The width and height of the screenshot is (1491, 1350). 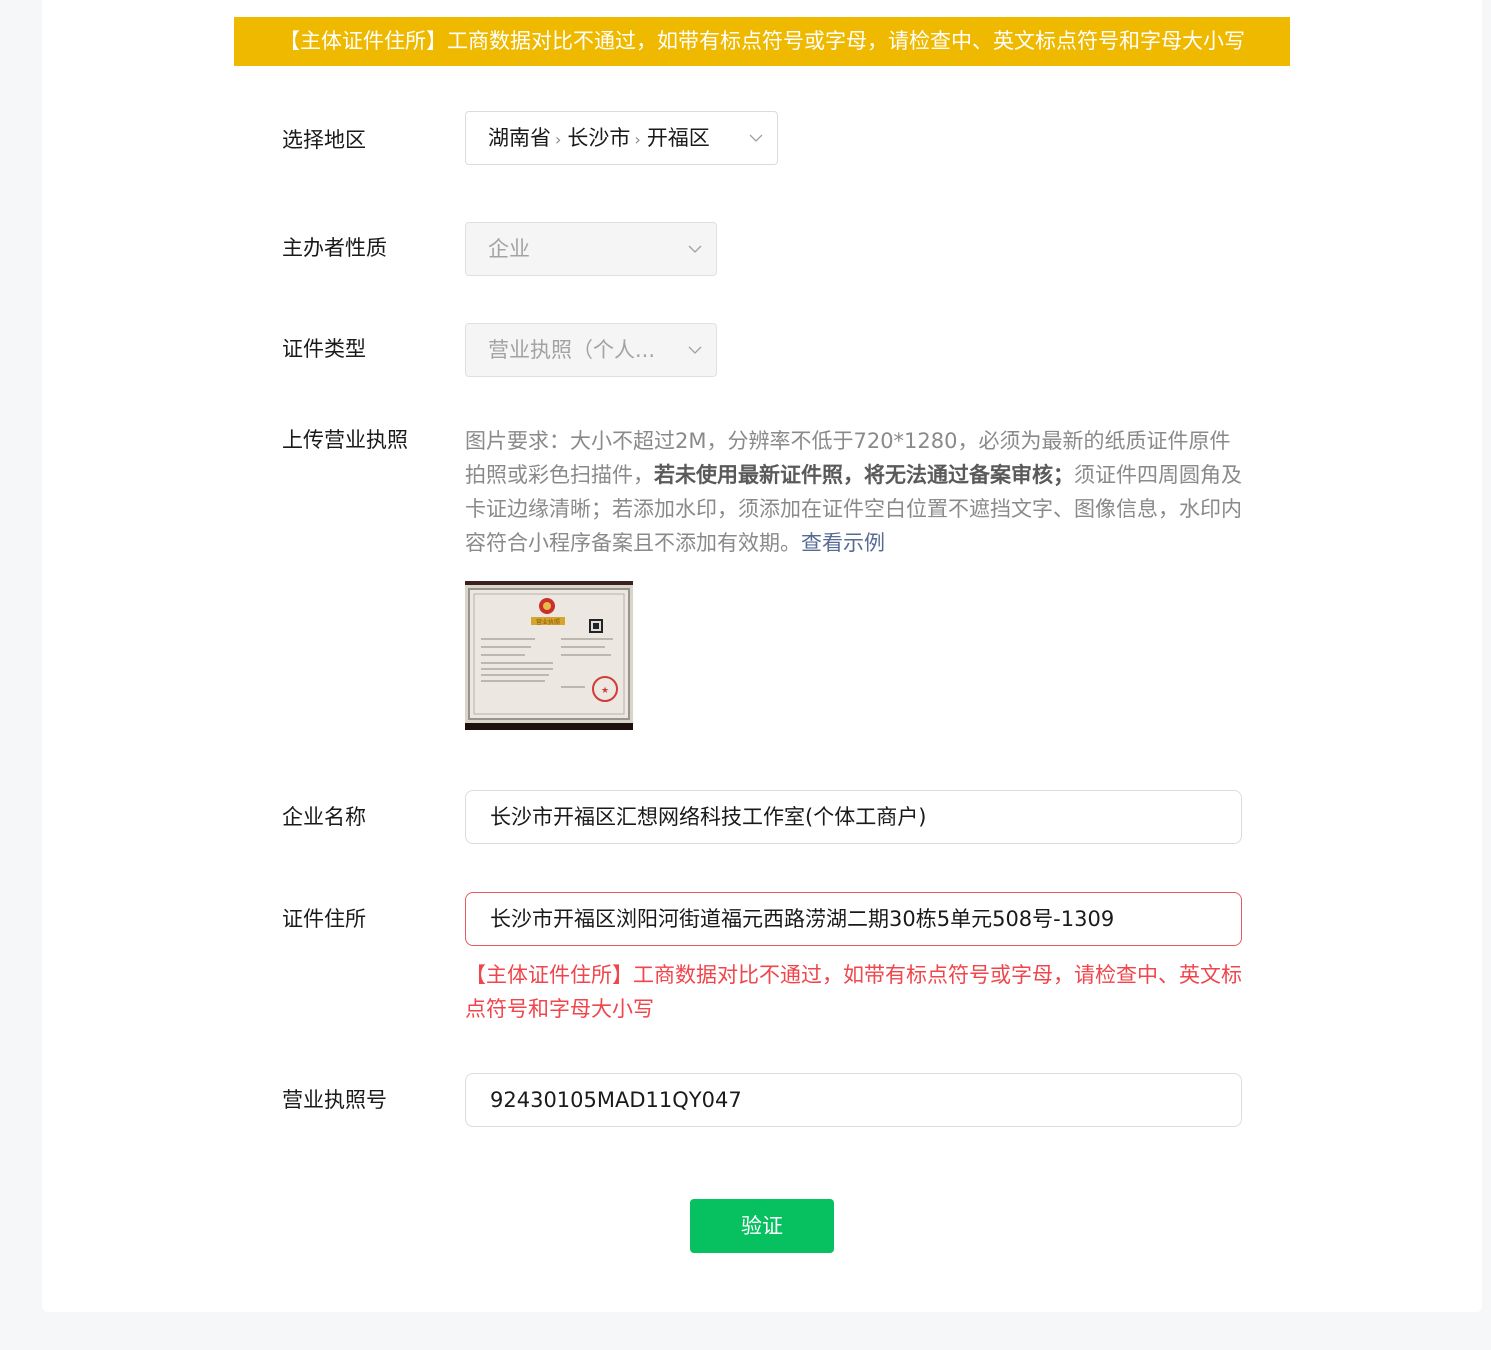 I want to click on hint-warning: 若未使用最新证件照，将无法通过备案审核；, so click(x=864, y=475).